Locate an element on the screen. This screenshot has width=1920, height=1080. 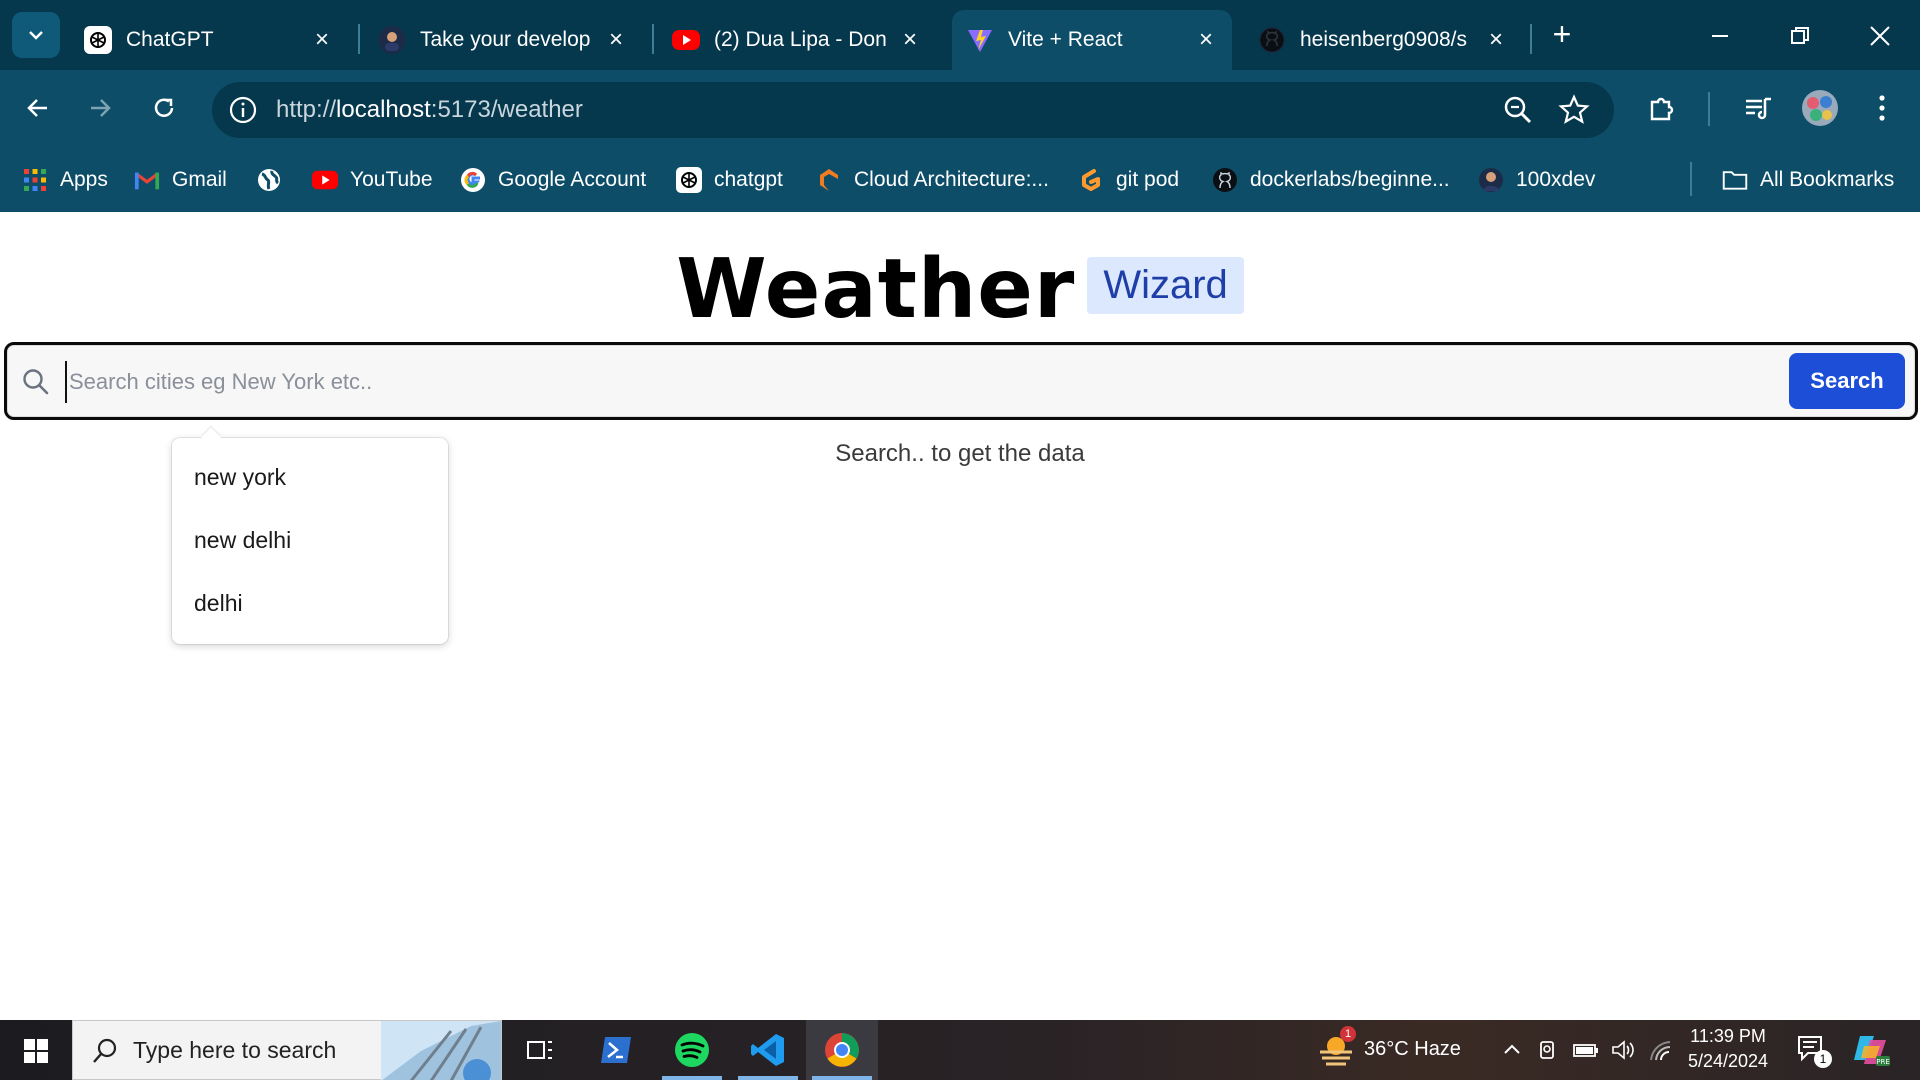
bookmark-gitpod: git pod is located at coordinates (1128, 180).